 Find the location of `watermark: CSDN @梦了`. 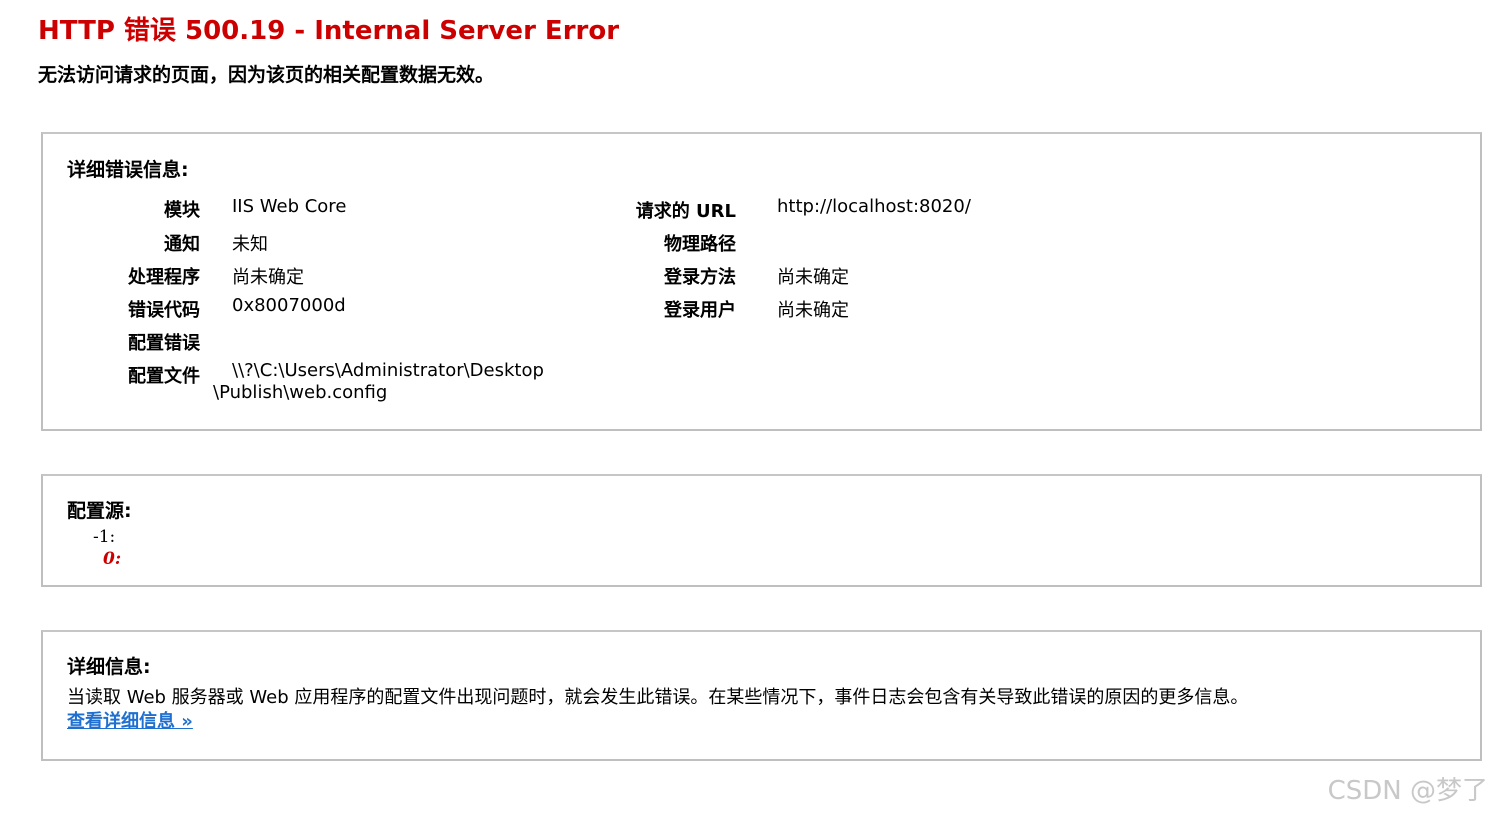

watermark: CSDN @梦了 is located at coordinates (1407, 791).